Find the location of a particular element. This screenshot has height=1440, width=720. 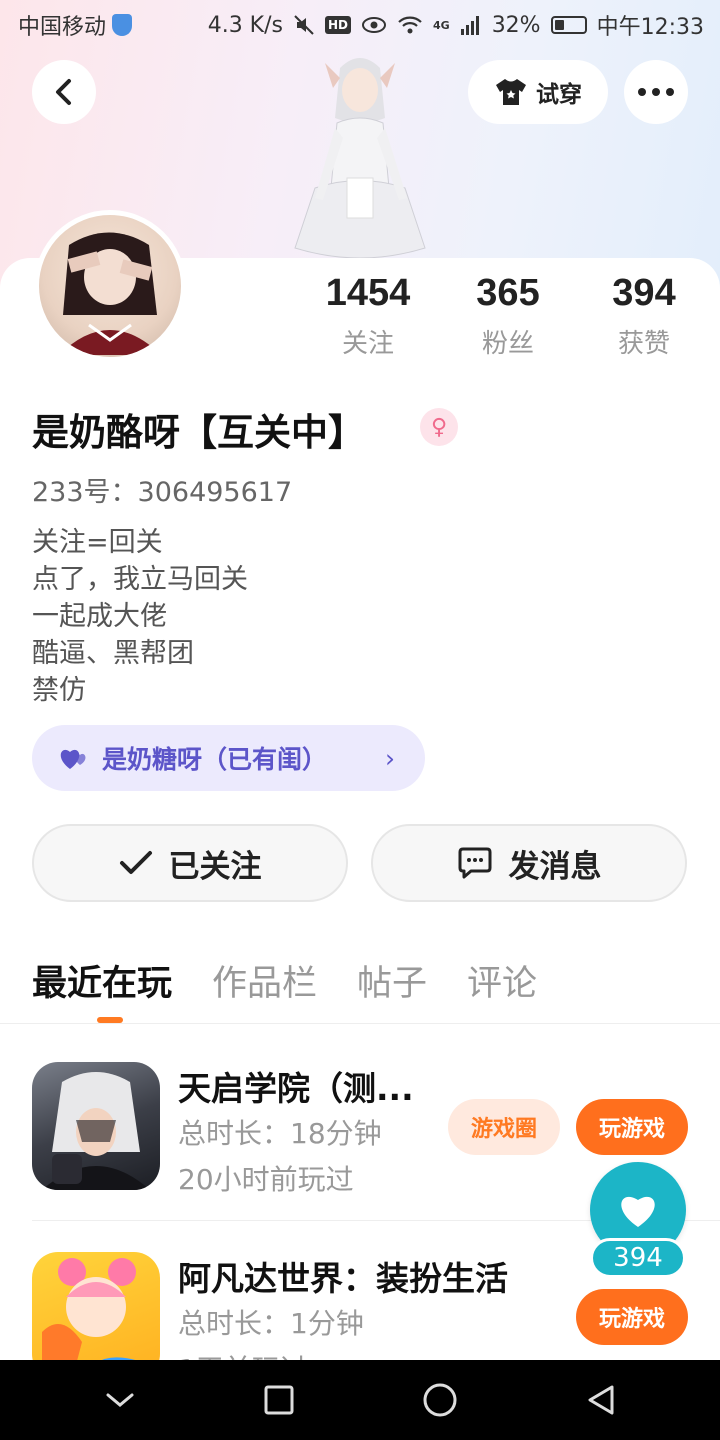

likes-count: 394 is located at coordinates (644, 293).